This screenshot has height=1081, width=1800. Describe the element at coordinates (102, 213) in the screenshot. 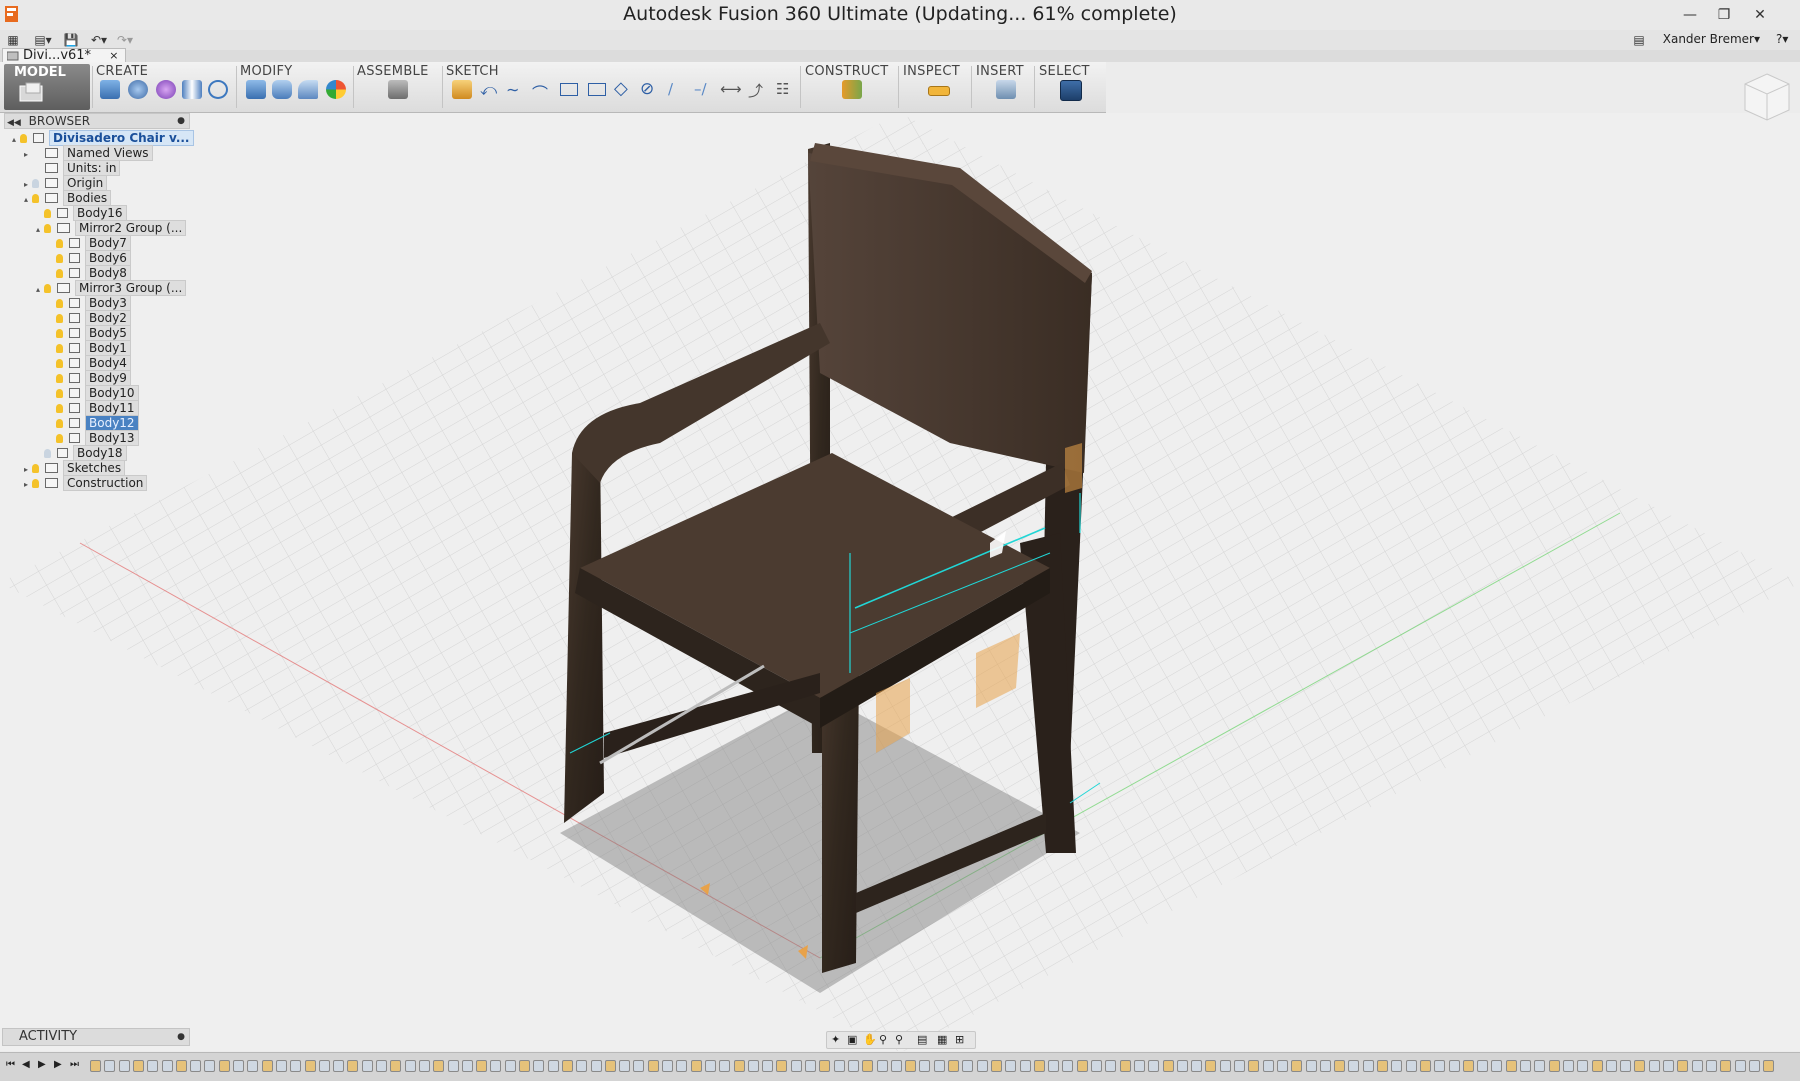

I see `browser-tree-node: Body16` at that location.